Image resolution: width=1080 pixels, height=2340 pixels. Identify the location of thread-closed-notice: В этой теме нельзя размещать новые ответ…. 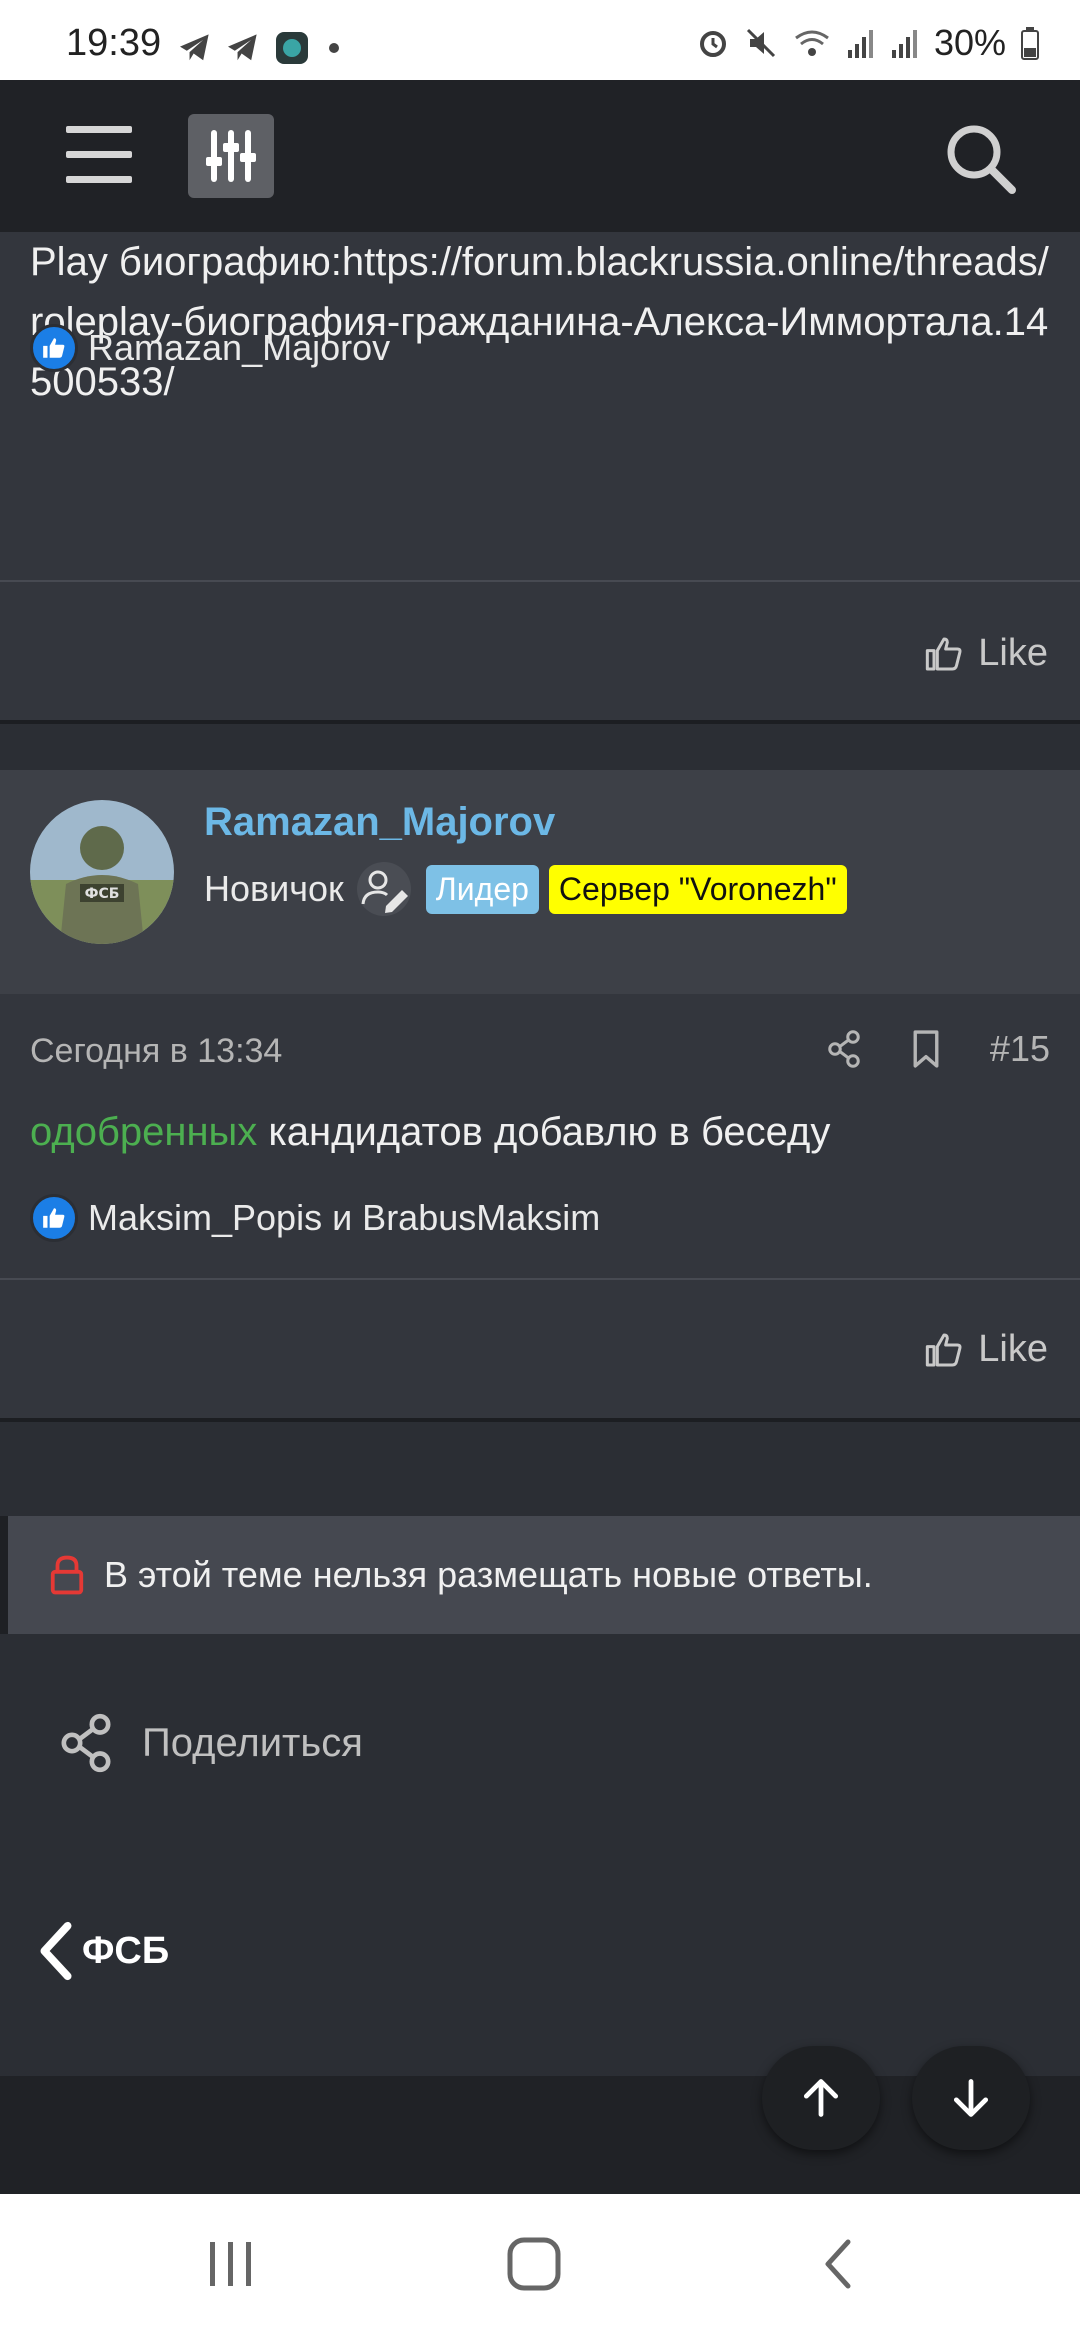
(540, 1575).